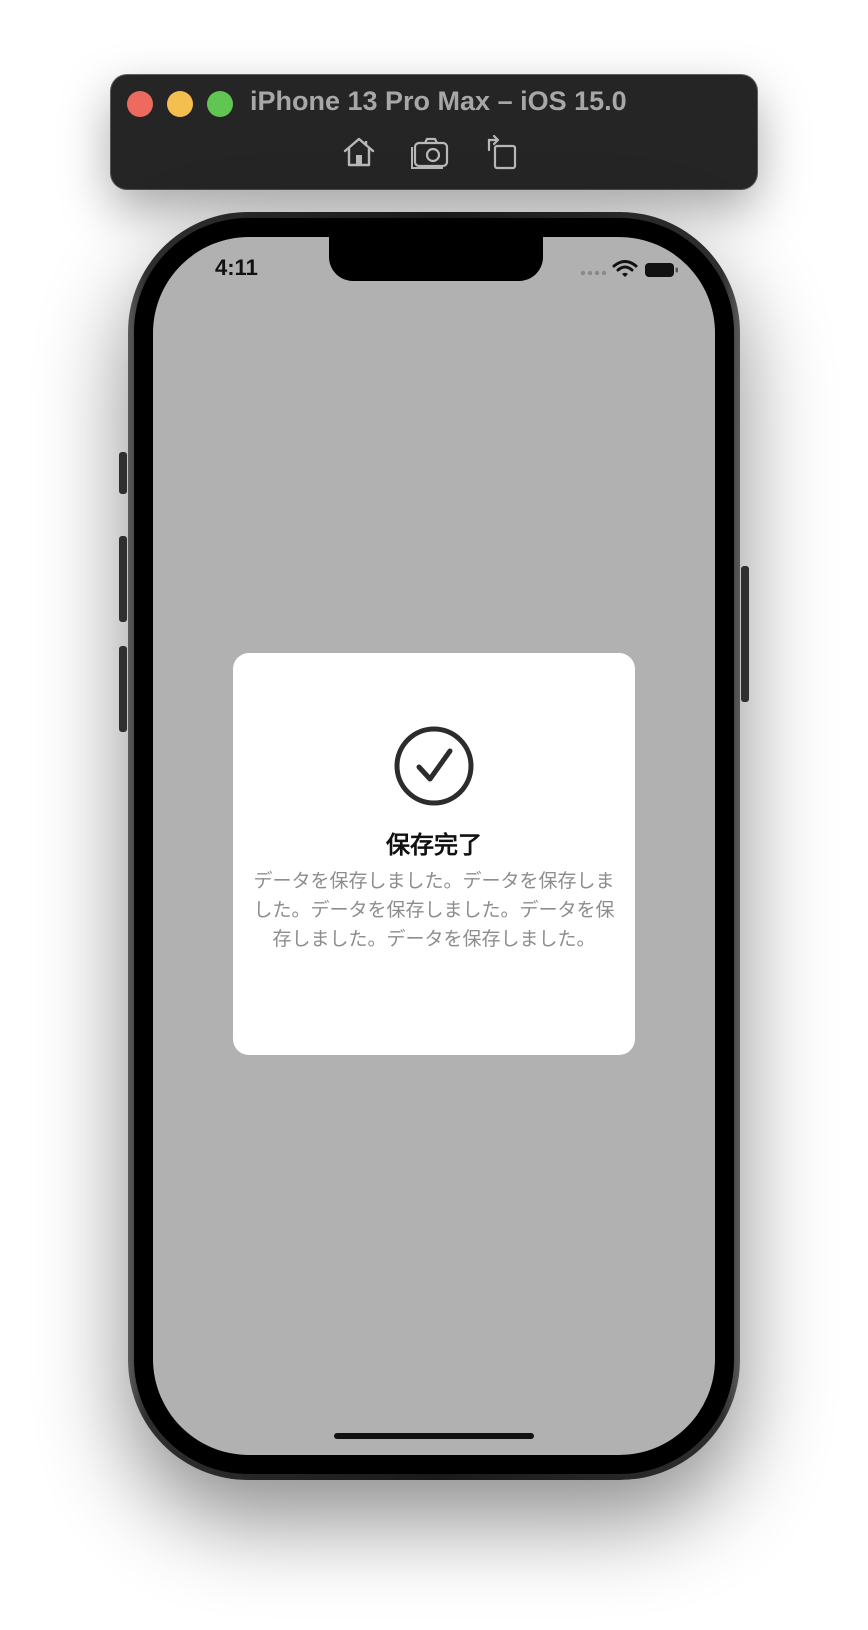 The image size is (868, 1630). I want to click on rotate-button, so click(501, 152).